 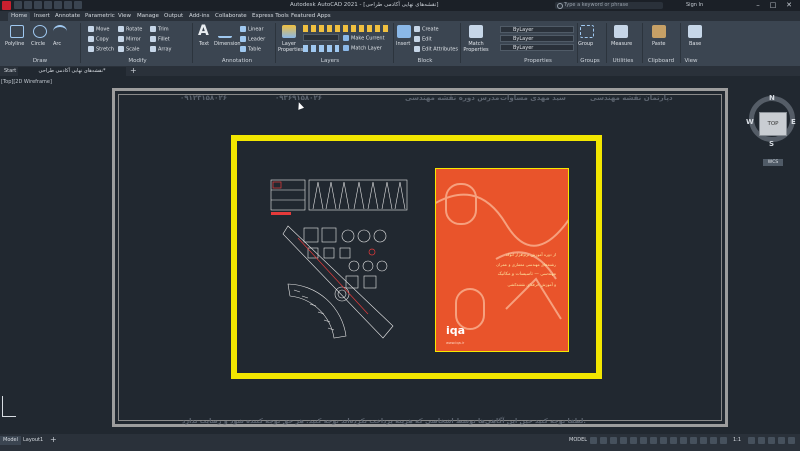 I want to click on gizmo-icon, so click(x=713, y=440).